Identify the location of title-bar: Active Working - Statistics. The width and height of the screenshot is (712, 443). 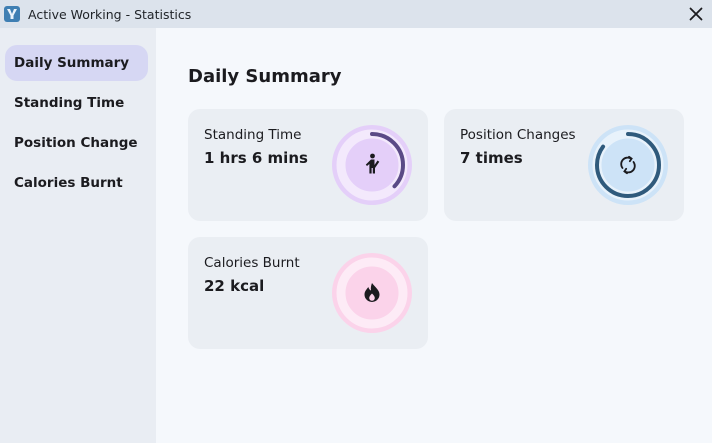
(356, 14).